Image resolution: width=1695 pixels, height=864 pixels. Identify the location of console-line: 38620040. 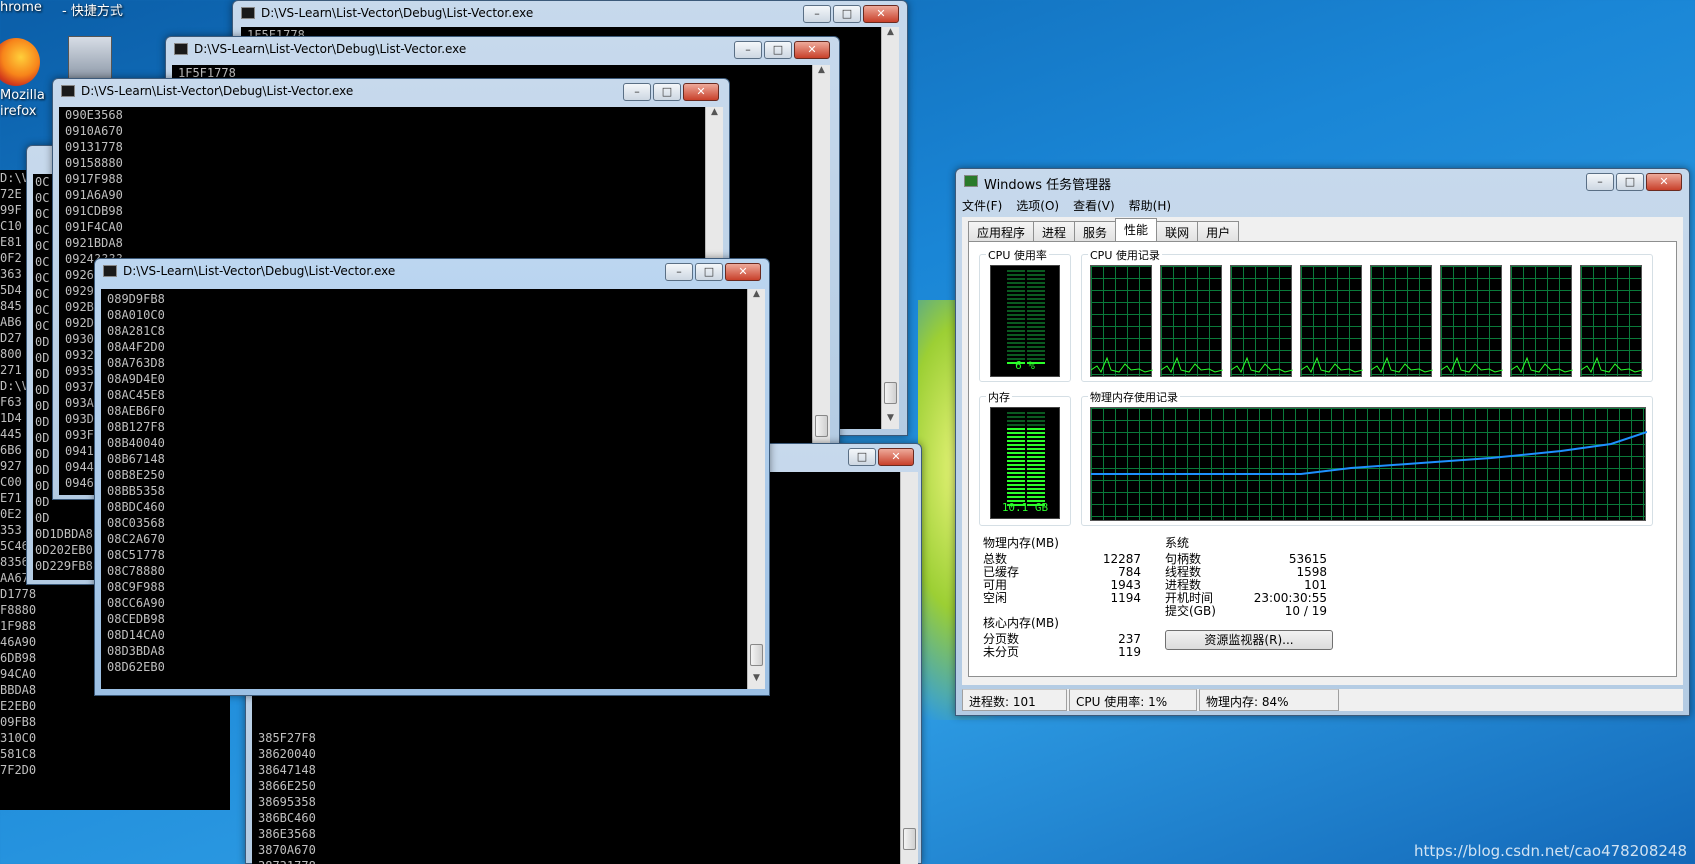
(287, 754).